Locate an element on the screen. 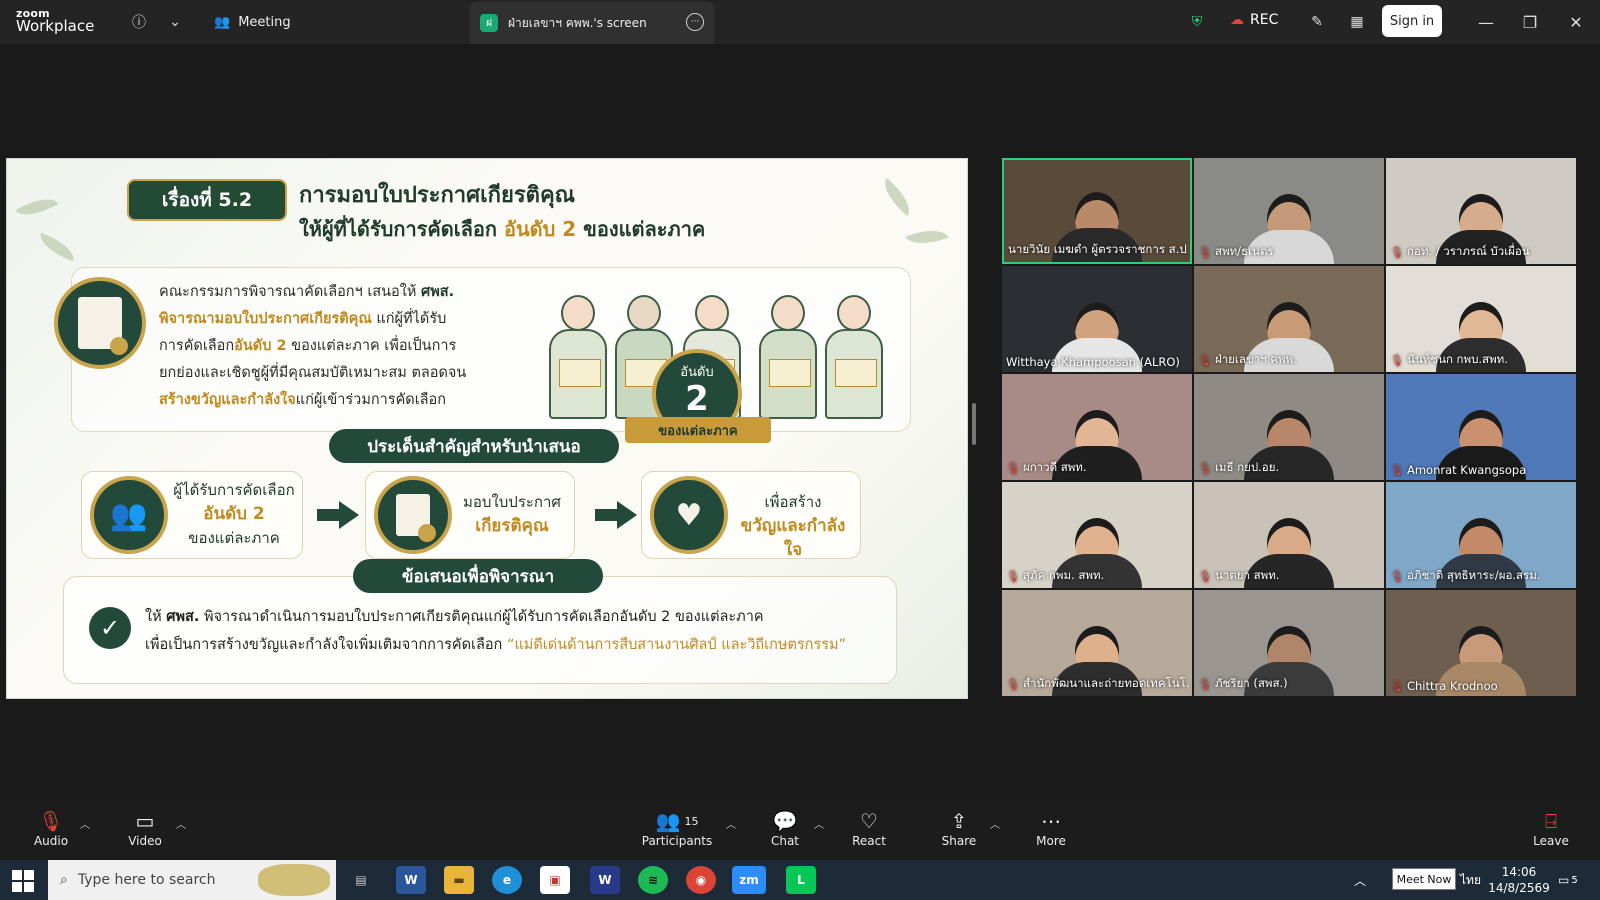  participant-label: 🎙 ฝ่ายเลขาฯ คพพ. is located at coordinates (1289, 360).